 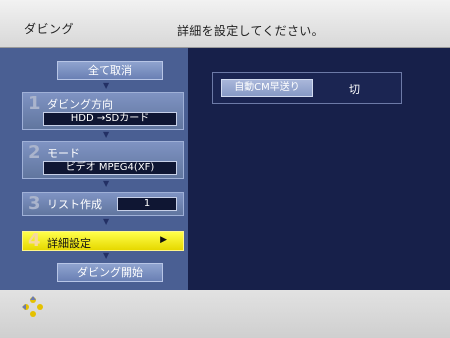 I want to click on step-details-setting: 4 詳細設定 ▶, so click(x=103, y=241).